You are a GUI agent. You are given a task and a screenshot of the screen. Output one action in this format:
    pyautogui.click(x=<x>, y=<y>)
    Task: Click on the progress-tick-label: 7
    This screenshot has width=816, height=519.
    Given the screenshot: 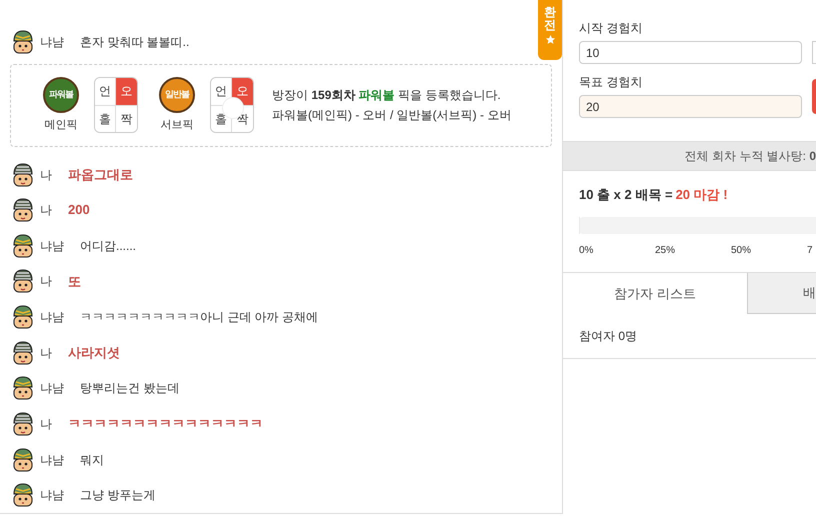 What is the action you would take?
    pyautogui.click(x=810, y=251)
    